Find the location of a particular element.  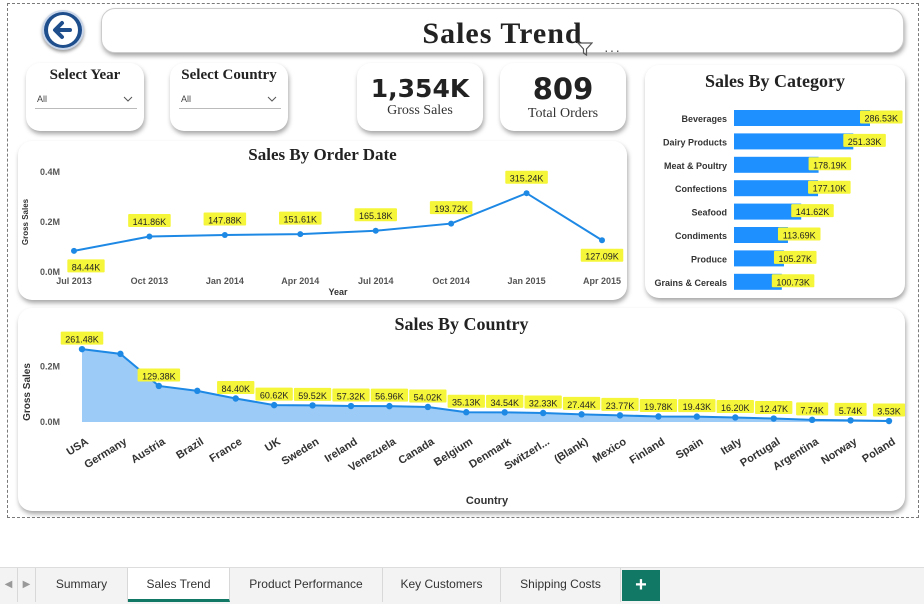

category-label: Beverages is located at coordinates (704, 119).